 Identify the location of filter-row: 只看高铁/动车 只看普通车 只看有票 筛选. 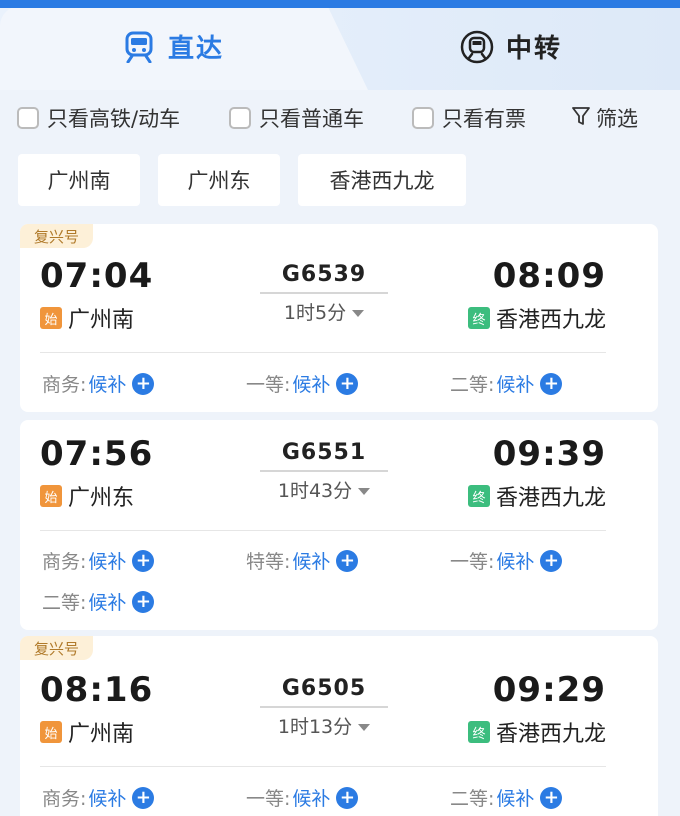
(340, 118).